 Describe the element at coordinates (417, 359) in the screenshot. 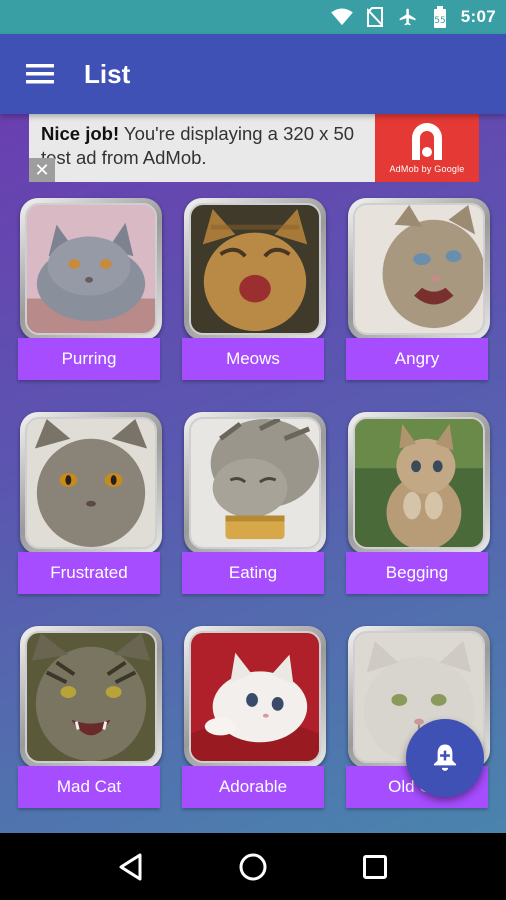

I see `tile-label: Angry` at that location.